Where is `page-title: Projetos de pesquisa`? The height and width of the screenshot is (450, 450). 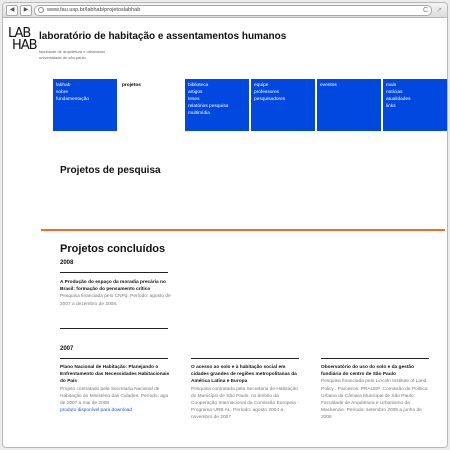 page-title: Projetos de pesquisa is located at coordinates (110, 170).